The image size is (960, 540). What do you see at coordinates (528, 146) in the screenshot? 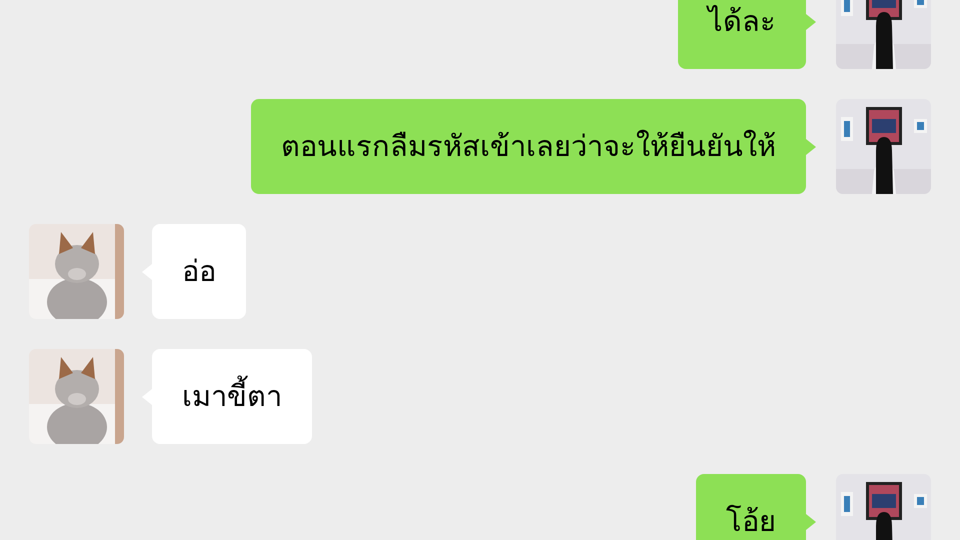
I see `message-bubble: ตอนแรกลืมรหัสเข้าเลยว่าจะให้ยืนยันให้` at bounding box center [528, 146].